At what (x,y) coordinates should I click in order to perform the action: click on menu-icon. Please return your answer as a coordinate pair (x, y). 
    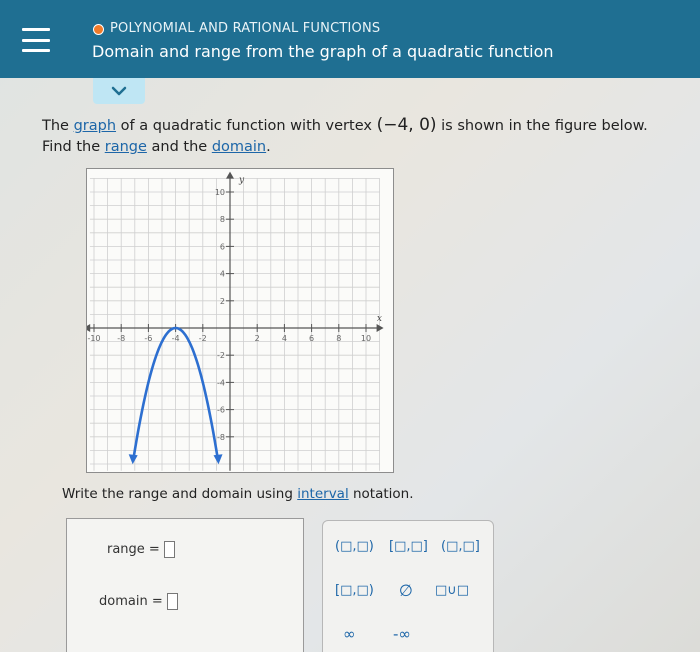
    Looking at the image, I should click on (36, 40).